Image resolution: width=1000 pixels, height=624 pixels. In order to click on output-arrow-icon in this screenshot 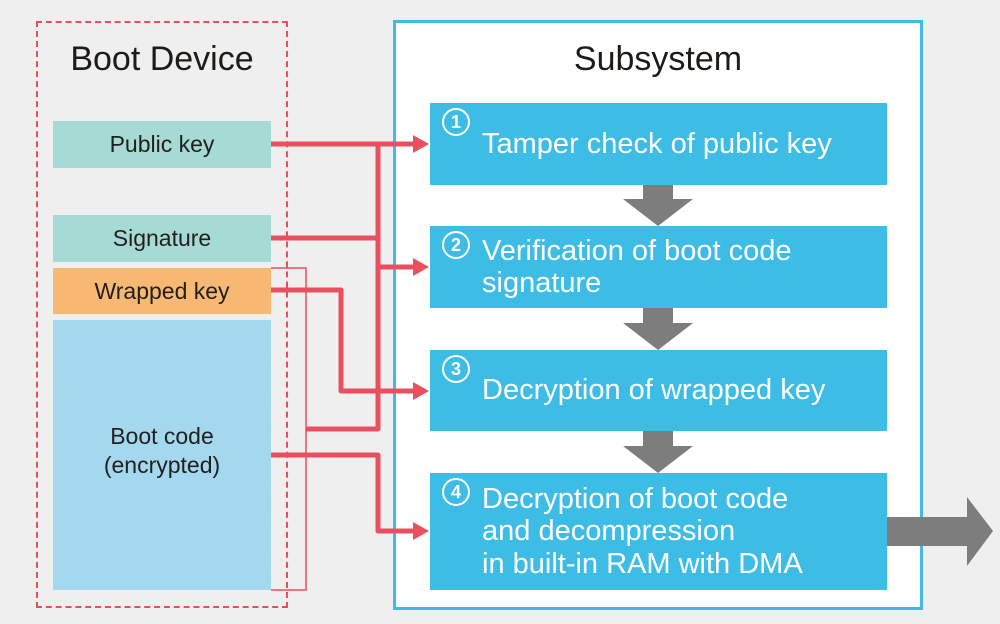, I will do `click(940, 531)`.